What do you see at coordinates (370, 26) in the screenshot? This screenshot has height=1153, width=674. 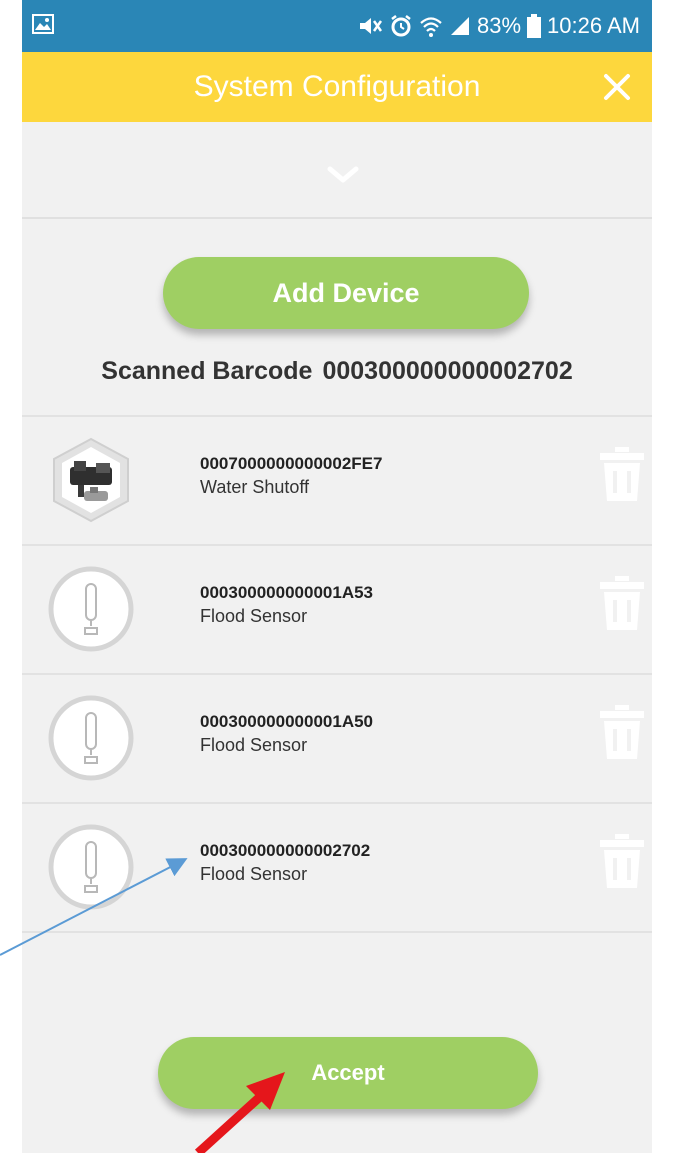 I see `mute-icon` at bounding box center [370, 26].